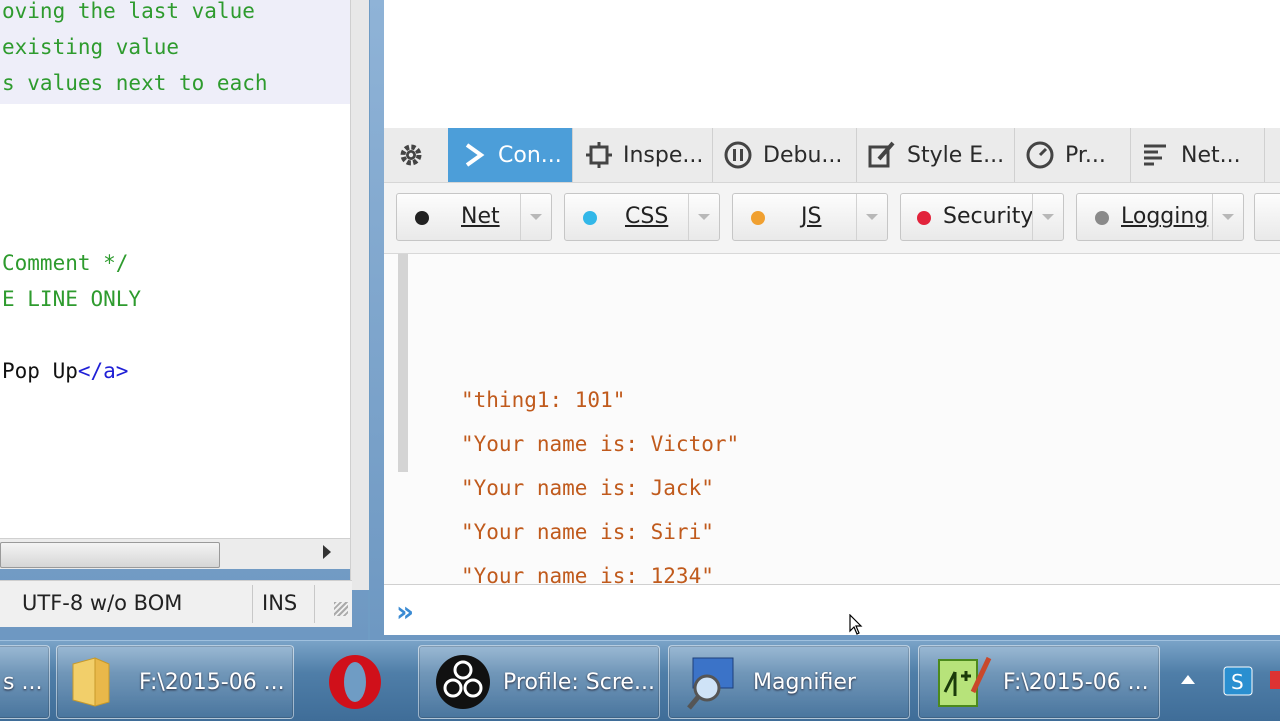 The height and width of the screenshot is (721, 1280). What do you see at coordinates (856, 624) in the screenshot?
I see `mouse-cursor-icon` at bounding box center [856, 624].